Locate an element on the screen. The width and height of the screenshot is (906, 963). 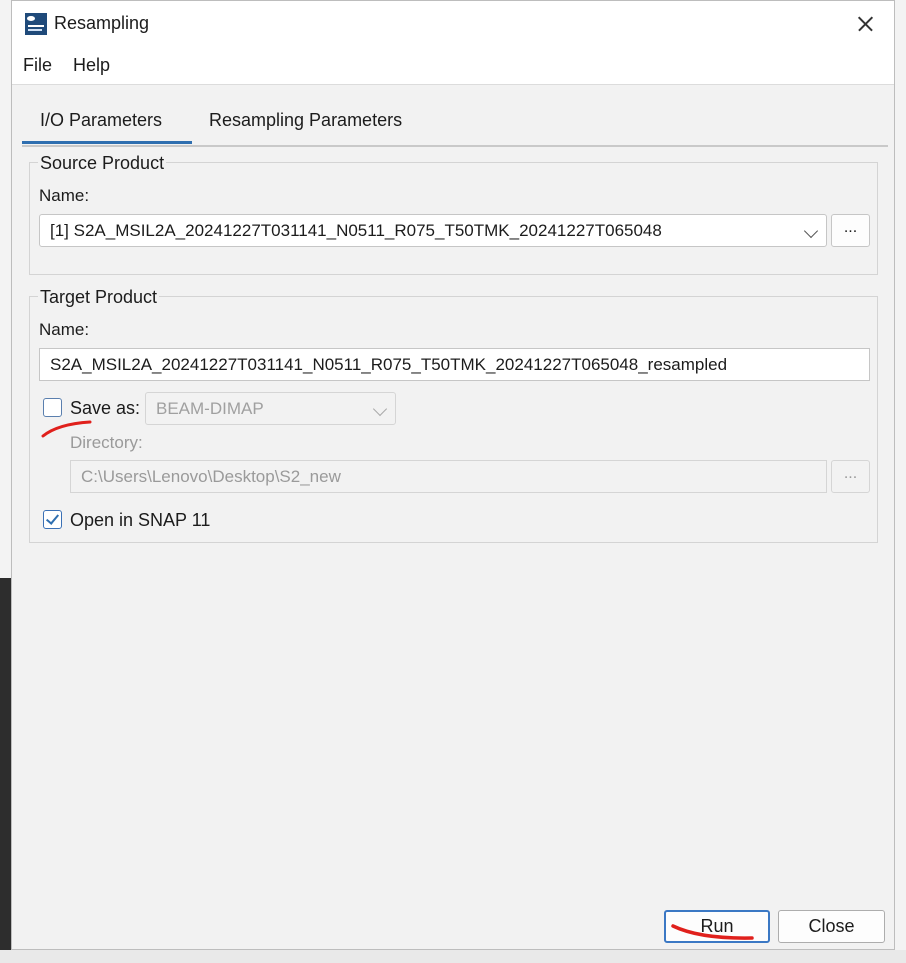
annotation-under-save-as is located at coordinates (66, 429).